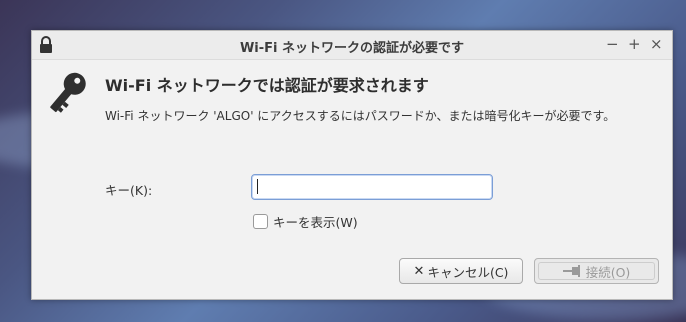 The width and height of the screenshot is (686, 322). What do you see at coordinates (419, 271) in the screenshot?
I see `cancel-icon: ✕` at bounding box center [419, 271].